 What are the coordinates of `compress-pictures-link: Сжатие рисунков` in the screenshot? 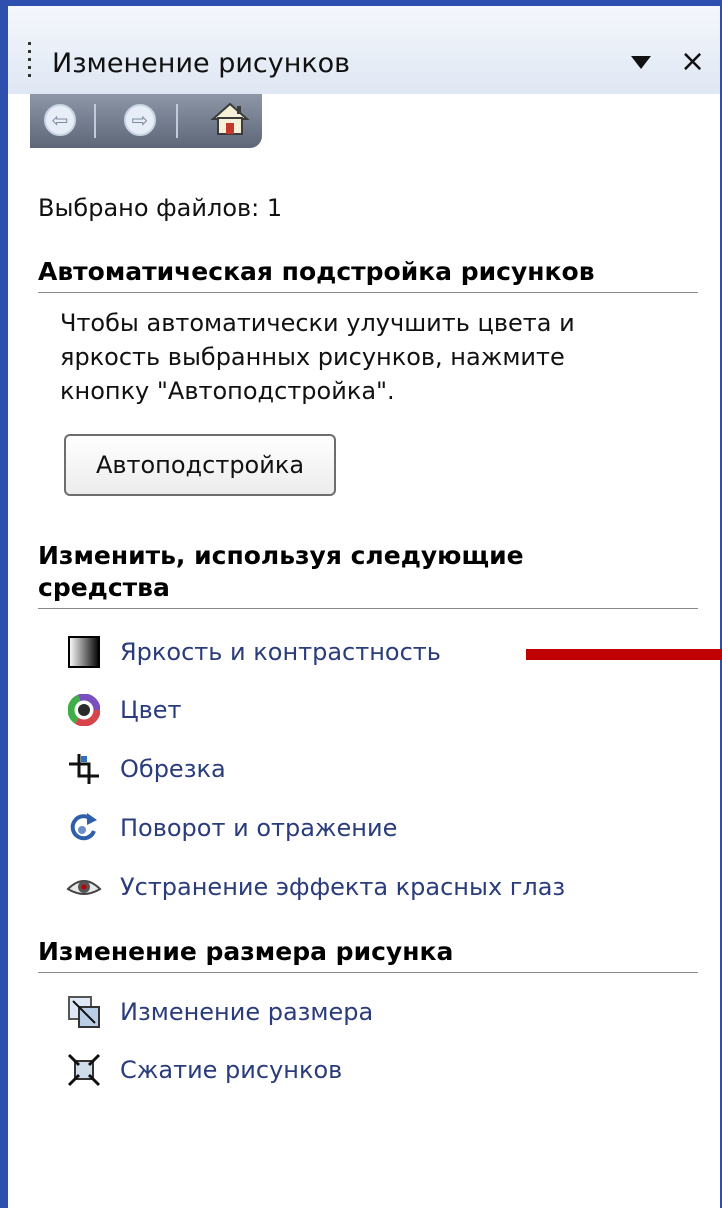 It's located at (203, 1070).